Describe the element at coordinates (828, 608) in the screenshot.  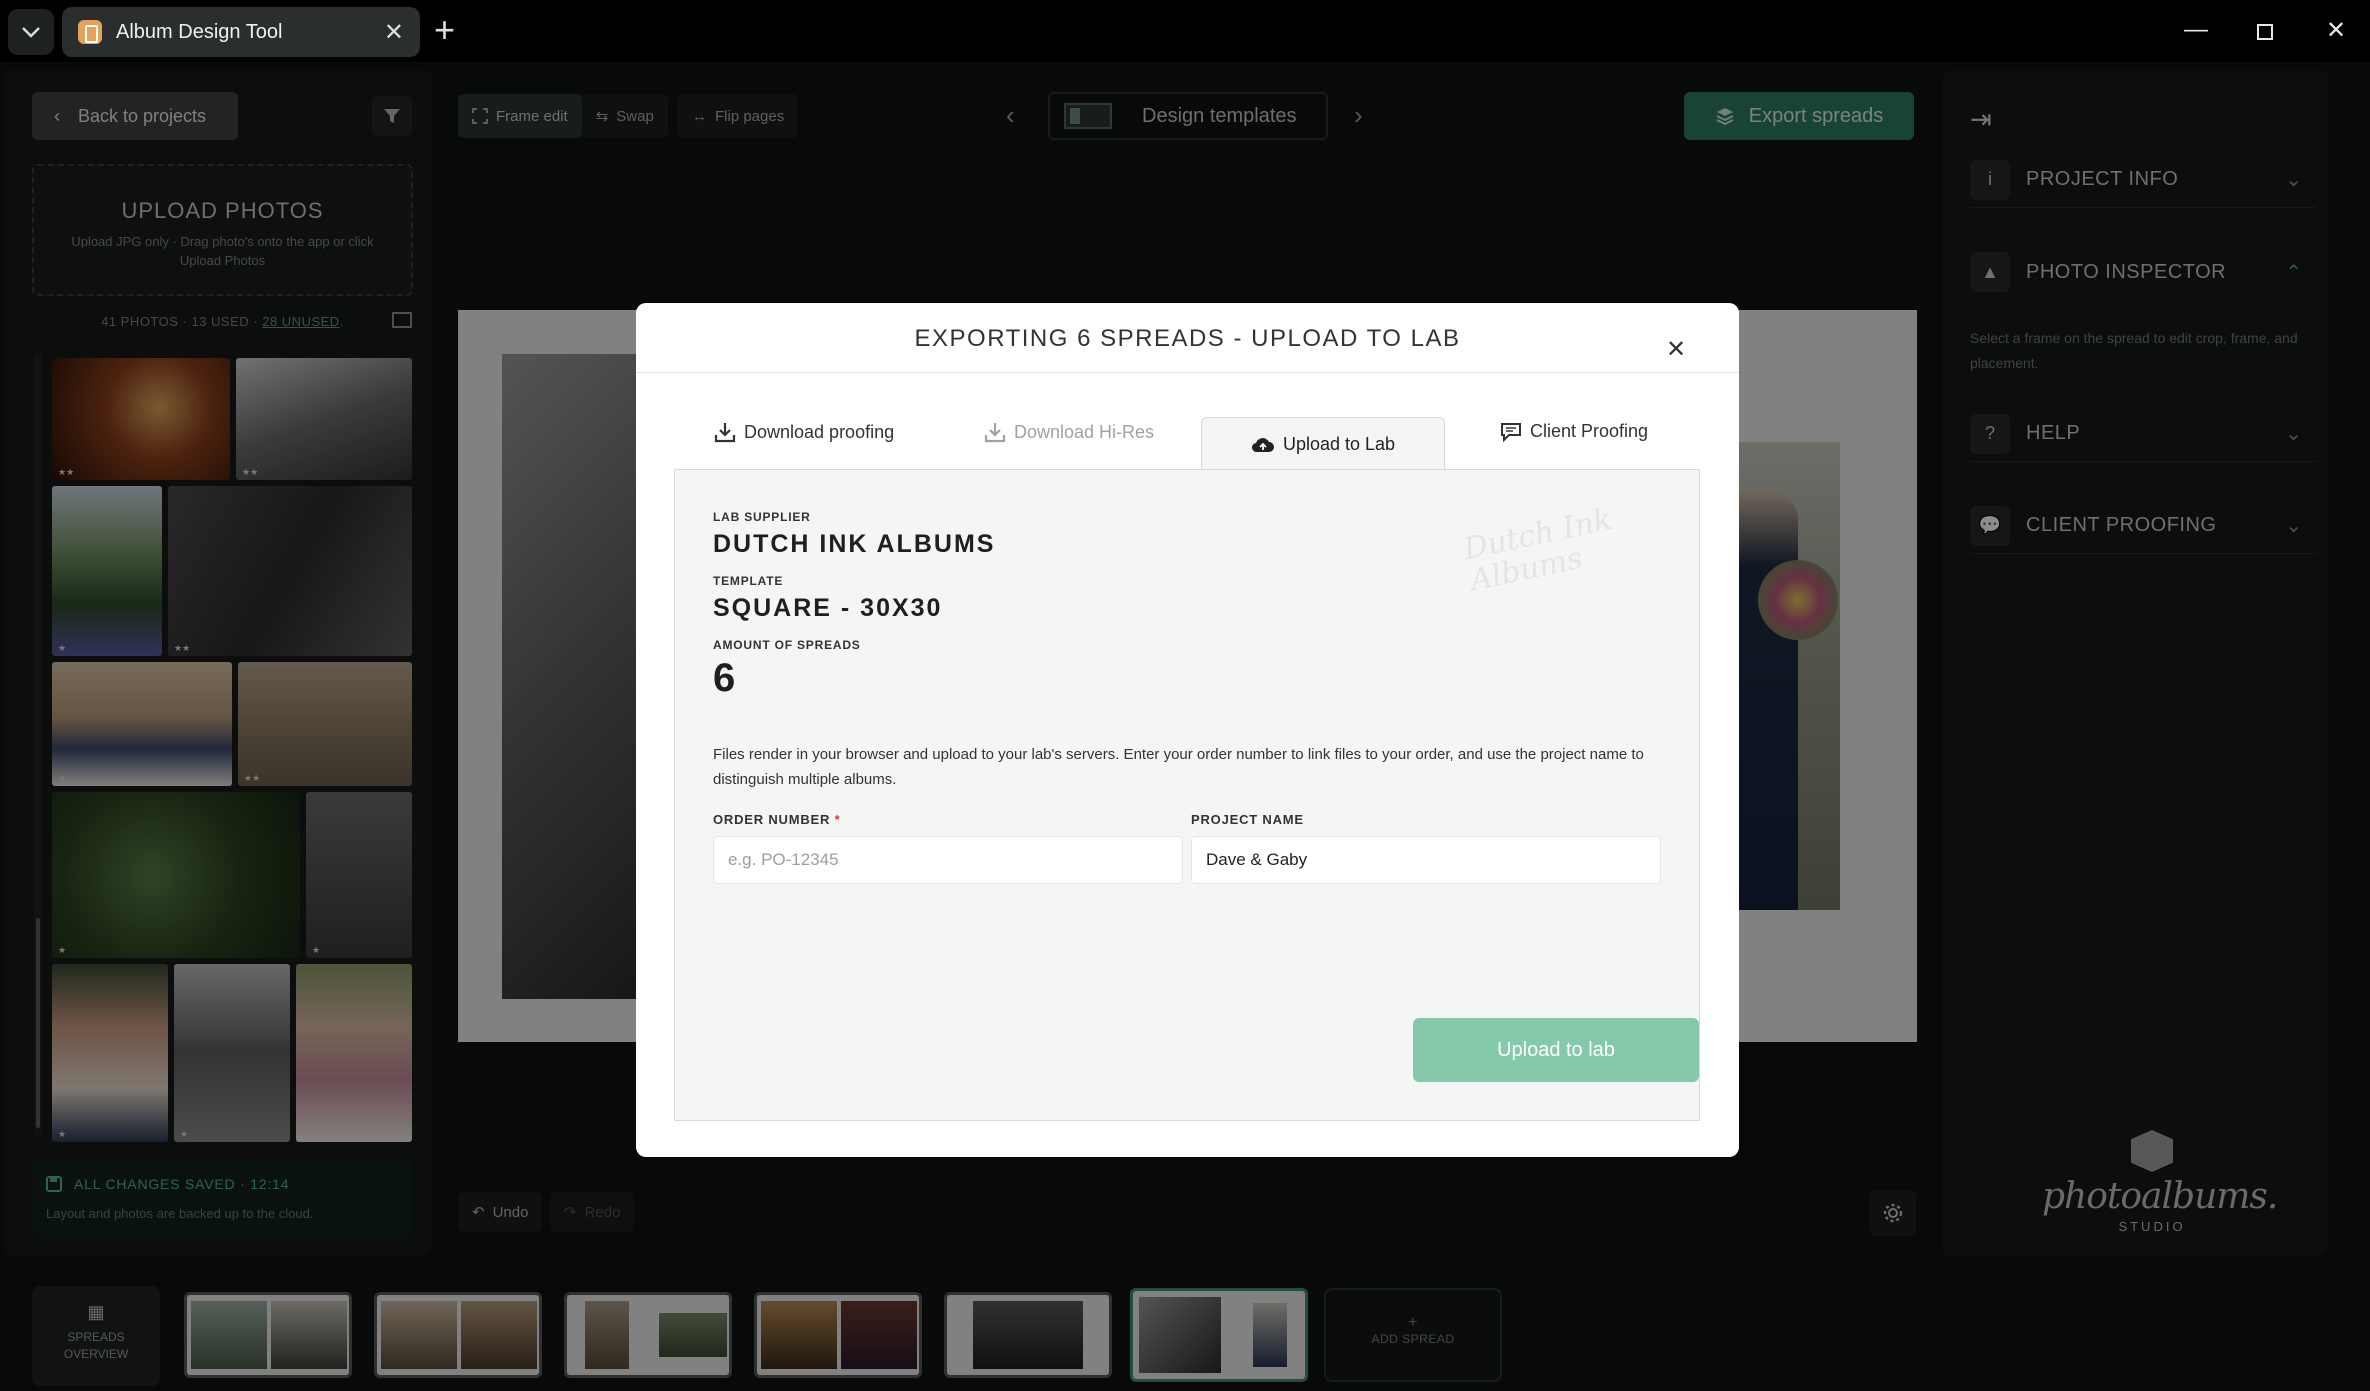
I see `template-value: SQUARE - 30X30` at that location.